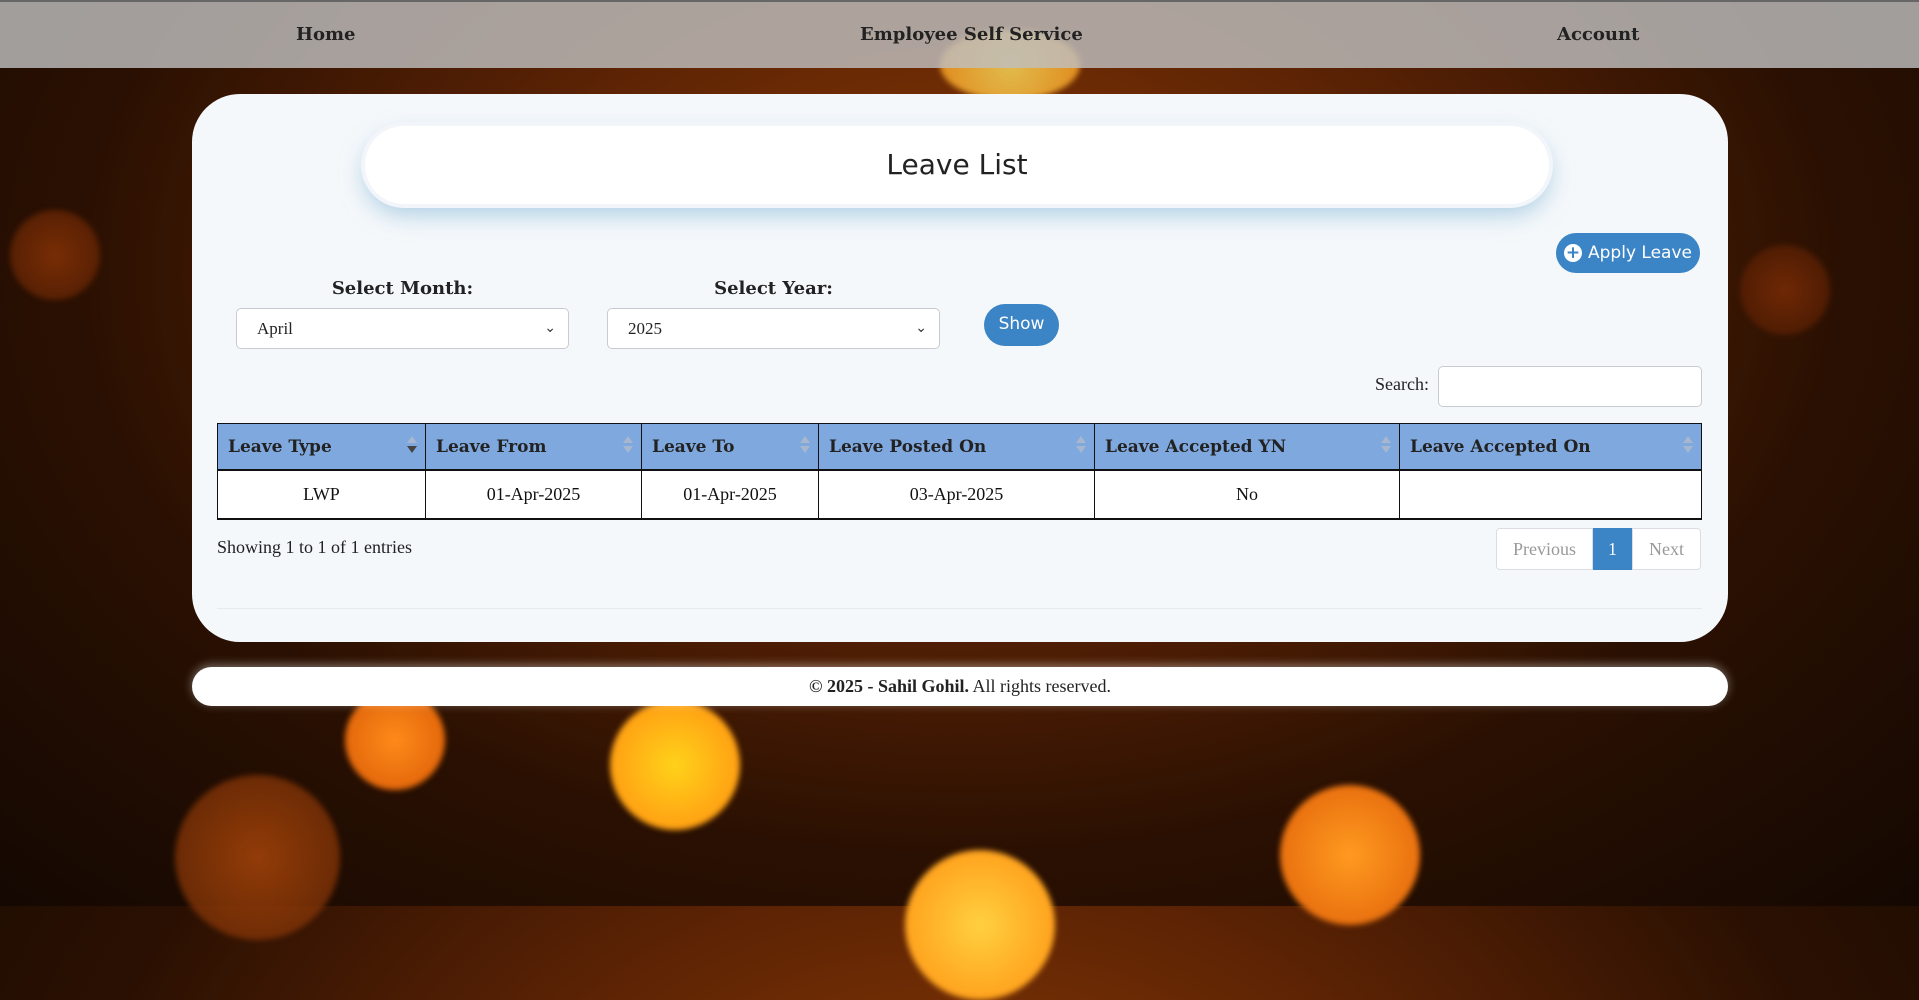 The image size is (1919, 1000). I want to click on cell-leave-posted-on: 03-Apr-2025, so click(956, 494).